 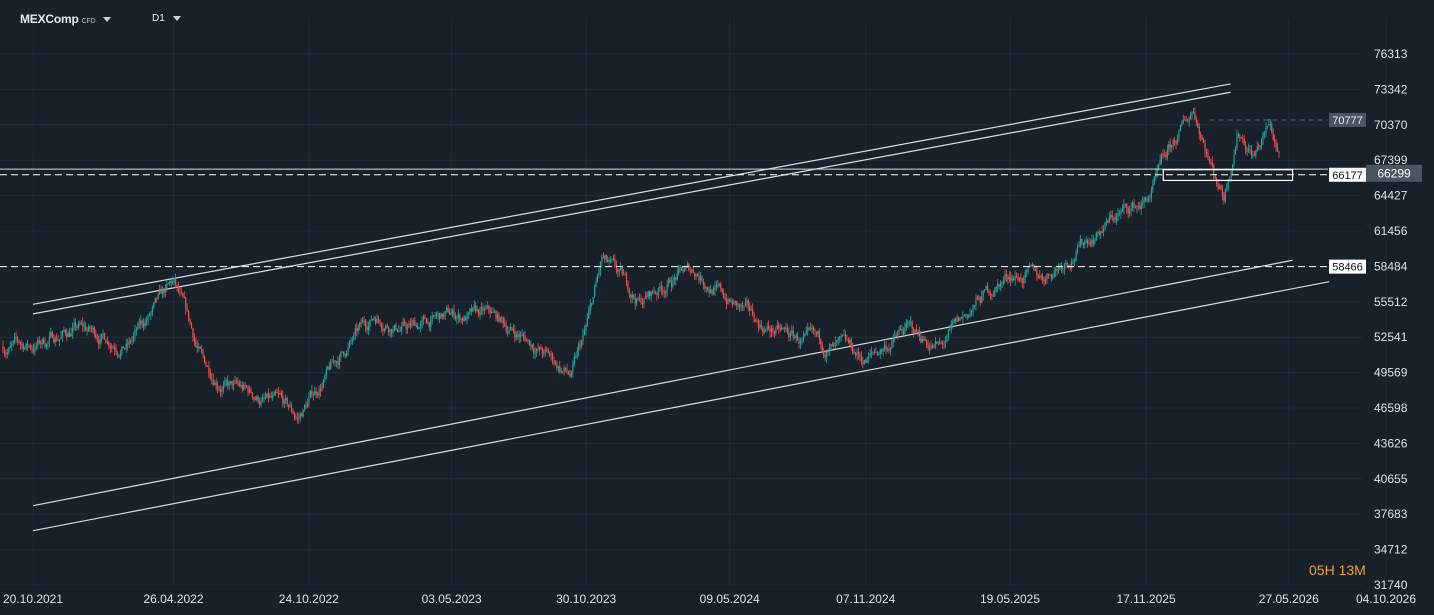 I want to click on symbol-selector: MEXComp CFD, so click(x=66, y=19).